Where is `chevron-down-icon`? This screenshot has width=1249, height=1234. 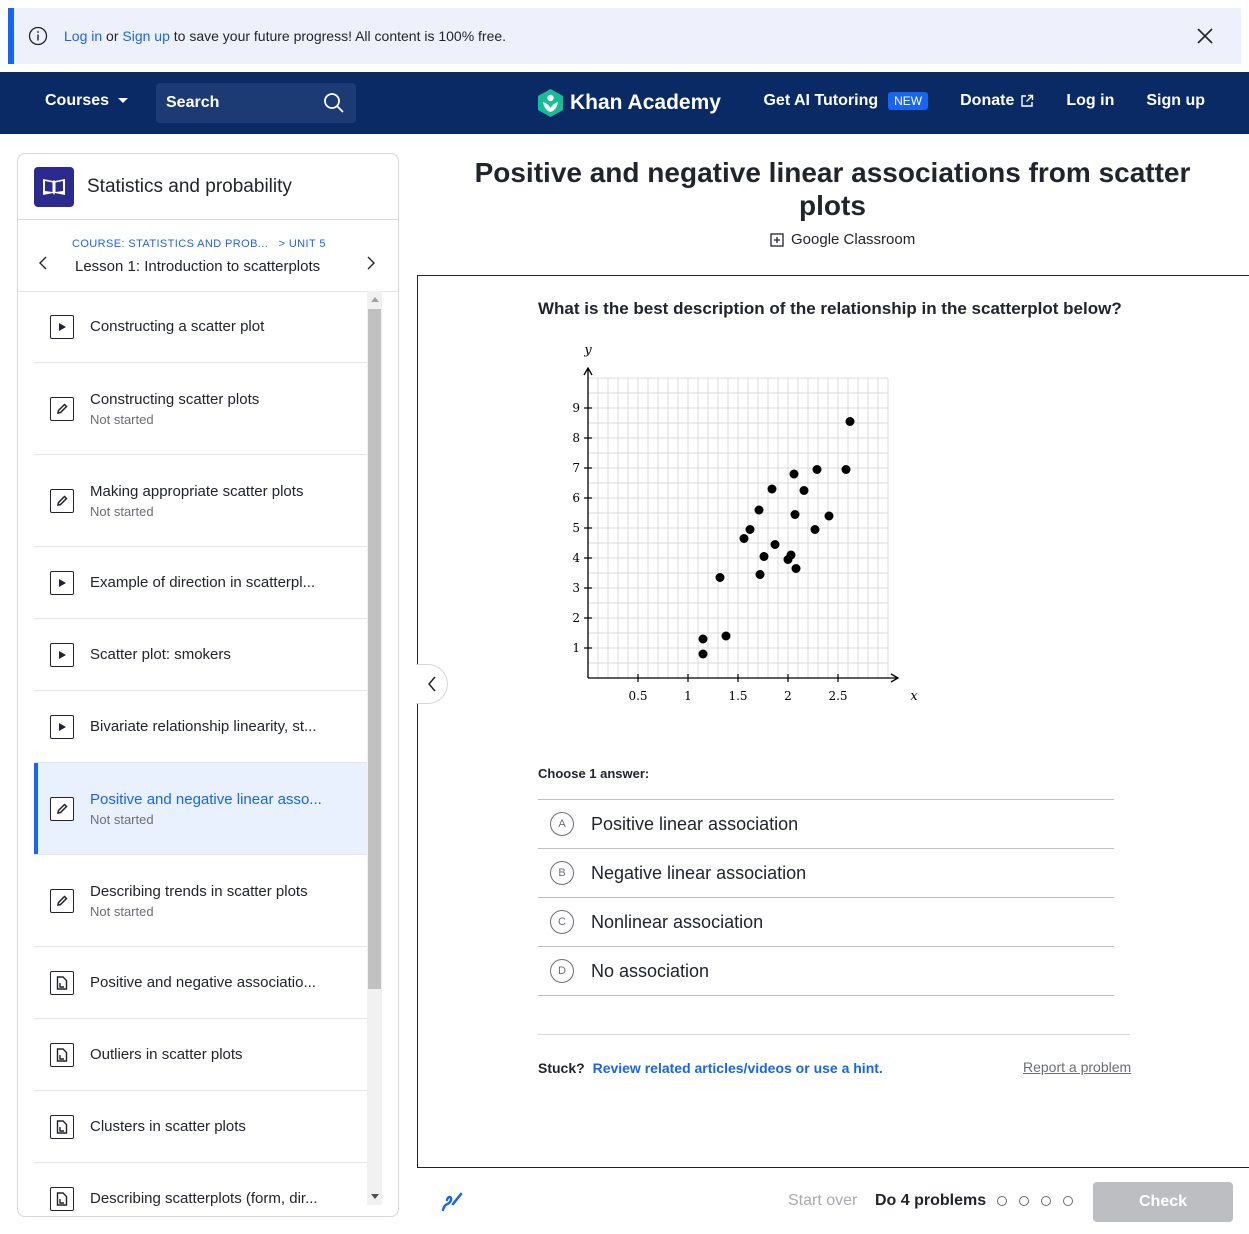
chevron-down-icon is located at coordinates (123, 100).